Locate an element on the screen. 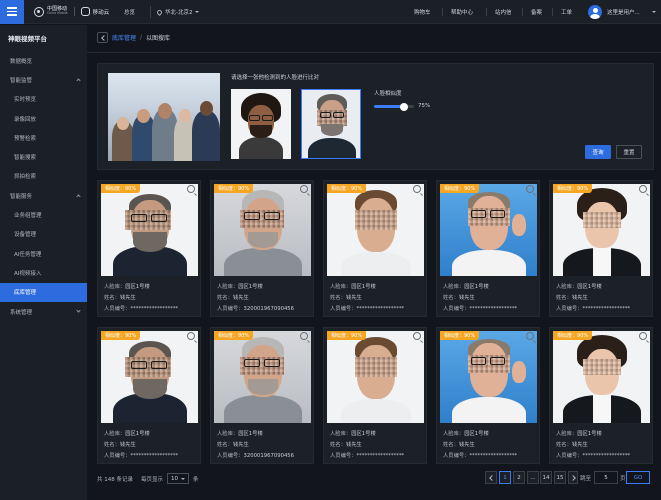 The image size is (661, 500). nav-filing: 备案 is located at coordinates (536, 12).